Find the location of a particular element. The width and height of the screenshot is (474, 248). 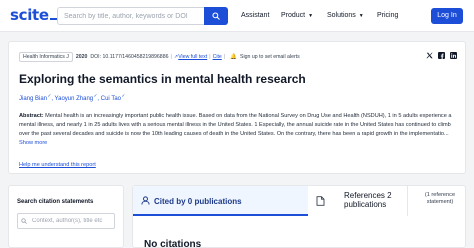

cite-link: Cite is located at coordinates (217, 57).